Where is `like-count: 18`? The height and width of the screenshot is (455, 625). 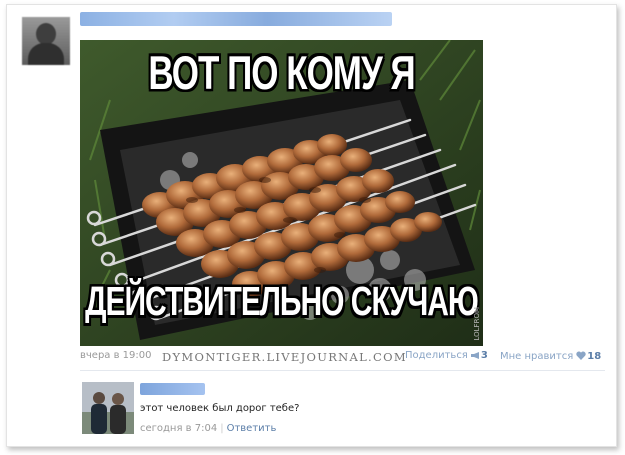 like-count: 18 is located at coordinates (594, 356).